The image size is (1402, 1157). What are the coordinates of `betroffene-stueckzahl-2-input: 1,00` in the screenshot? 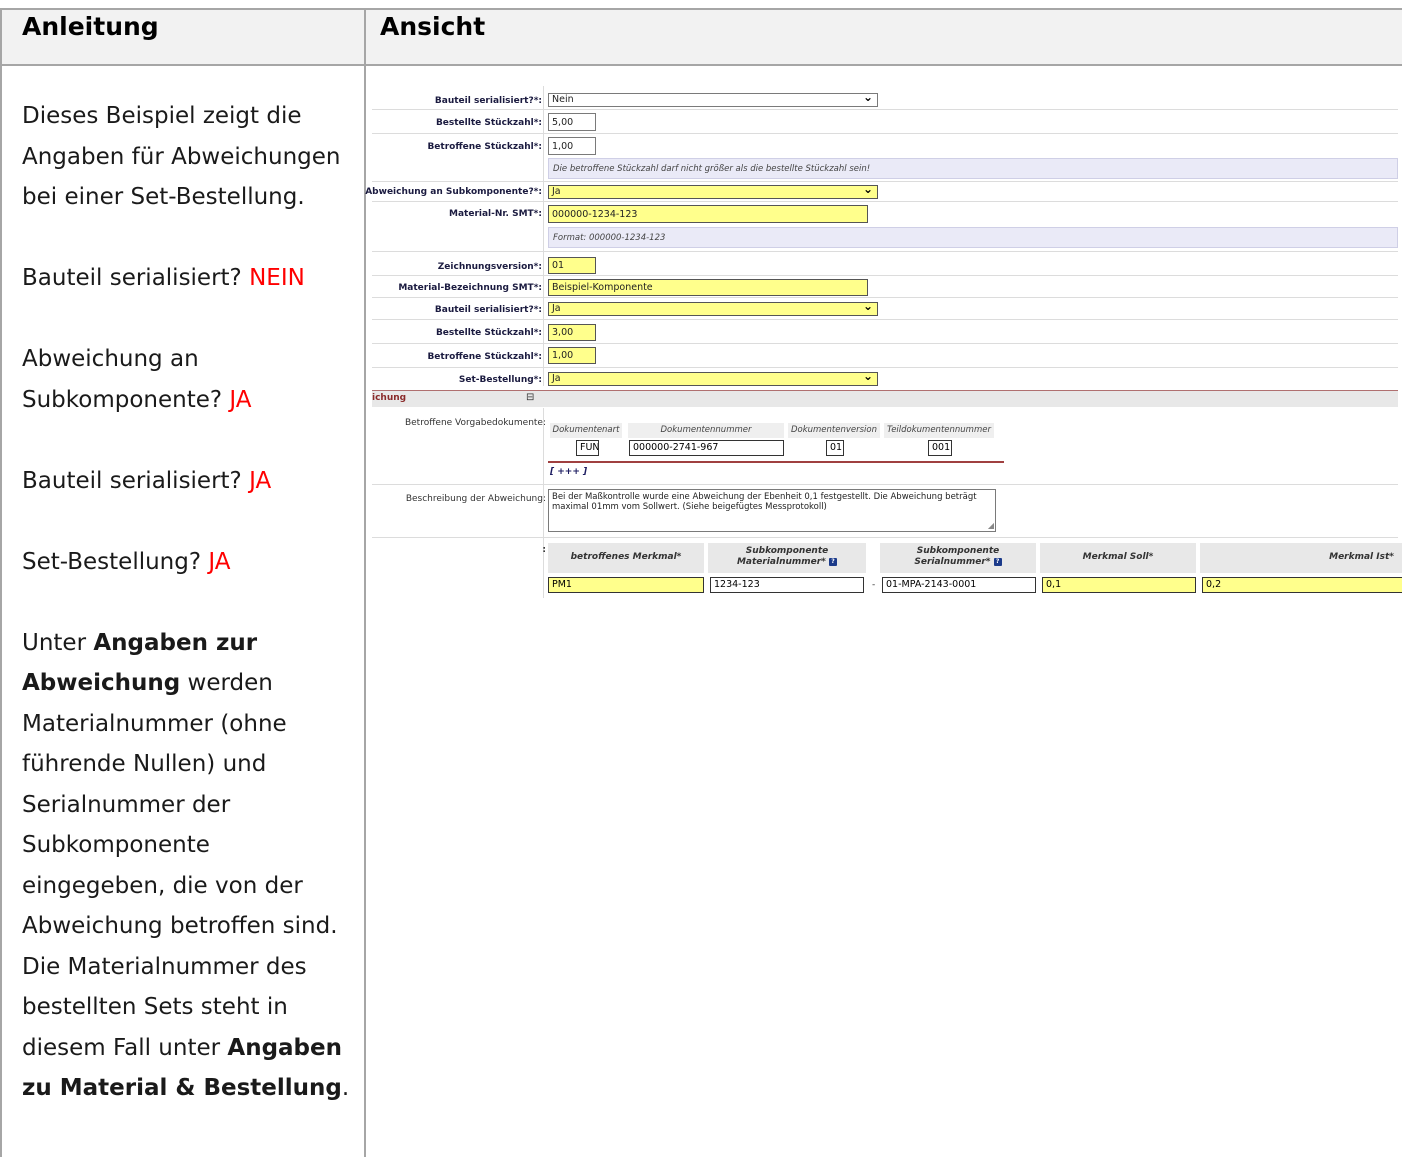 It's located at (572, 355).